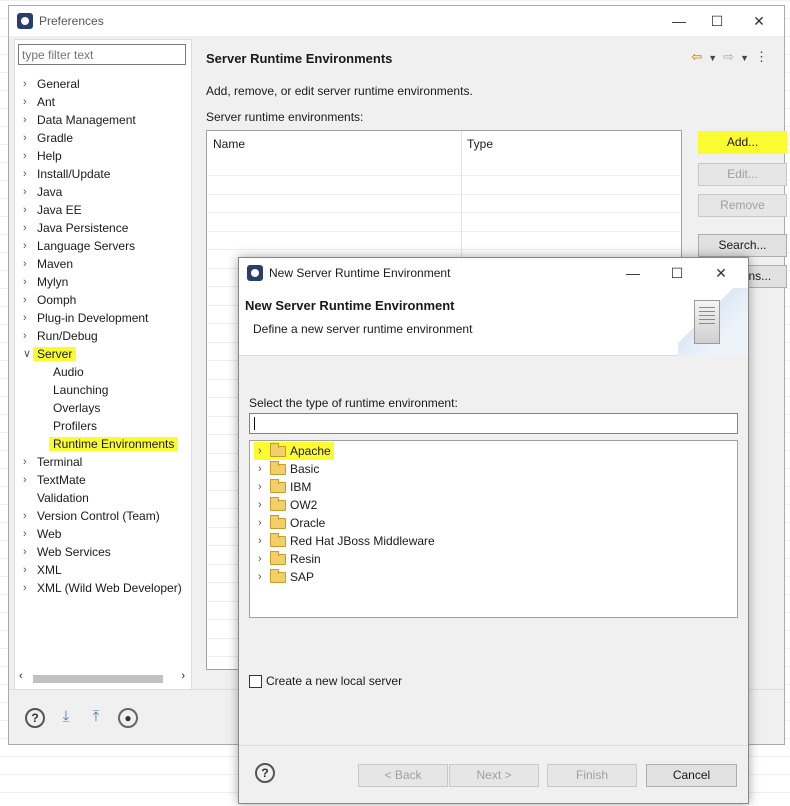 The height and width of the screenshot is (806, 790). What do you see at coordinates (28, 354) in the screenshot?
I see `chevron-down-icon: ∨` at bounding box center [28, 354].